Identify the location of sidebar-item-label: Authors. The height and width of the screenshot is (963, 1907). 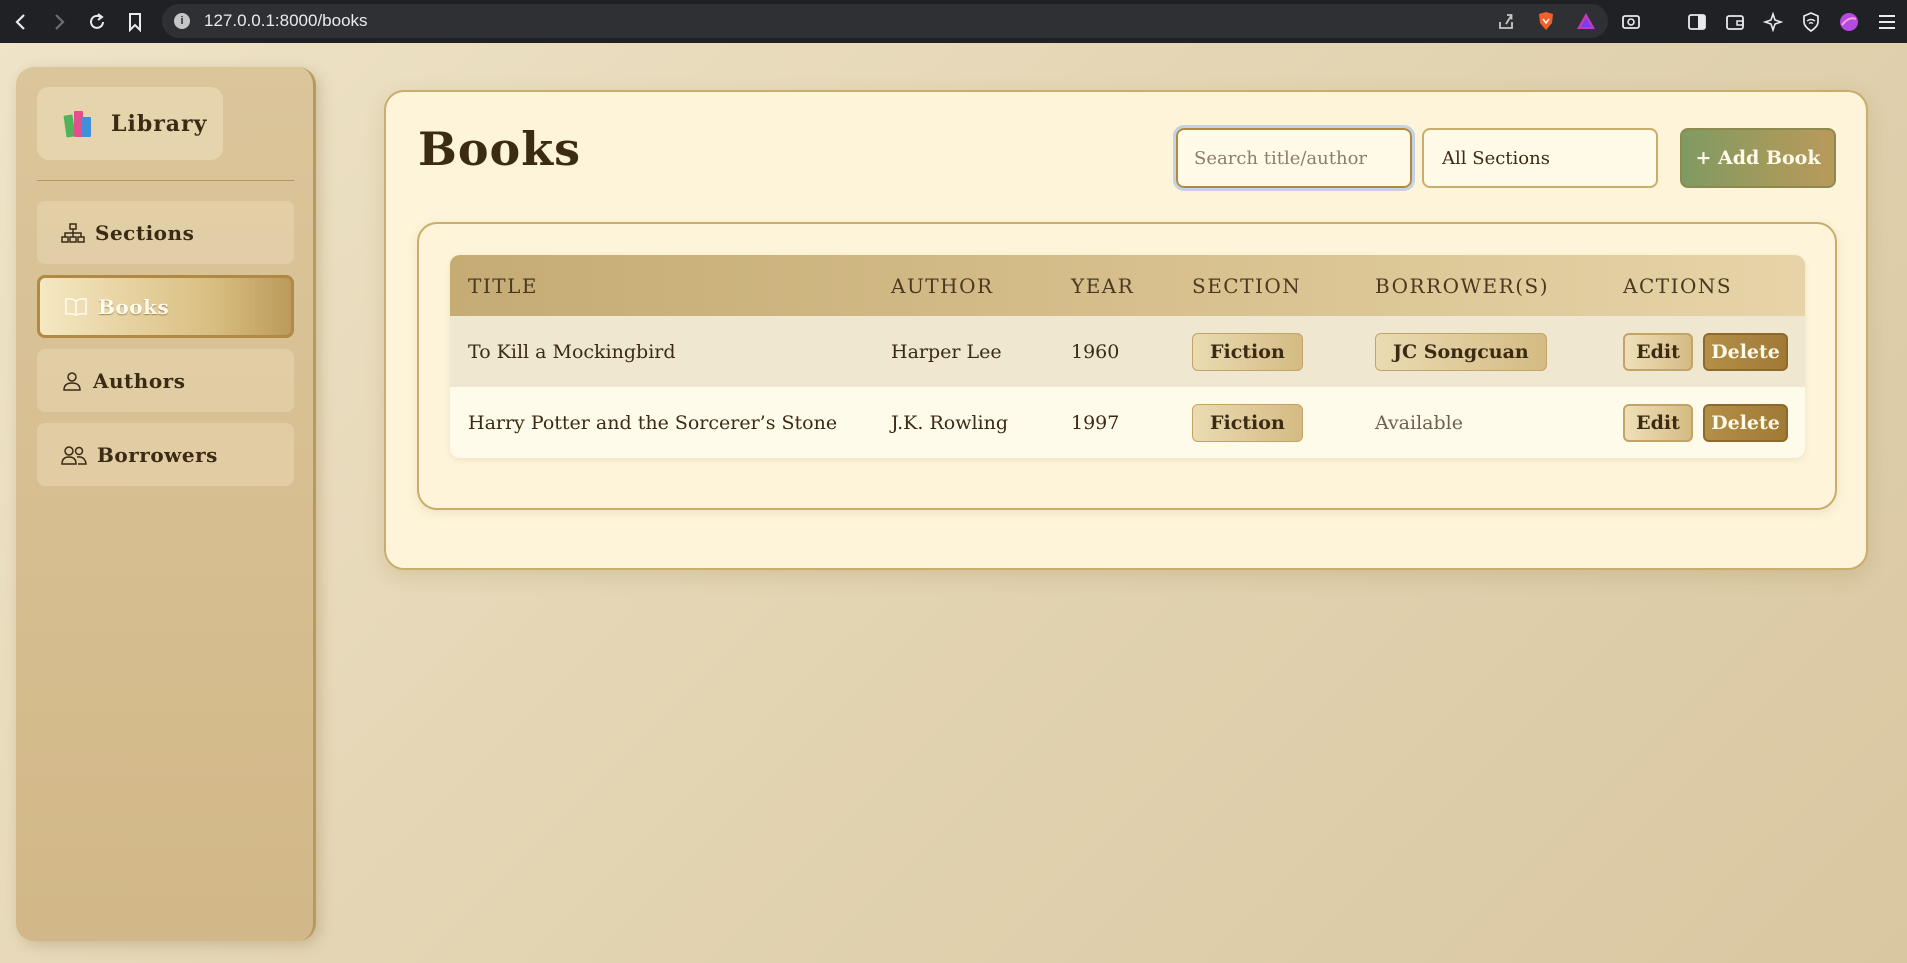
(139, 380).